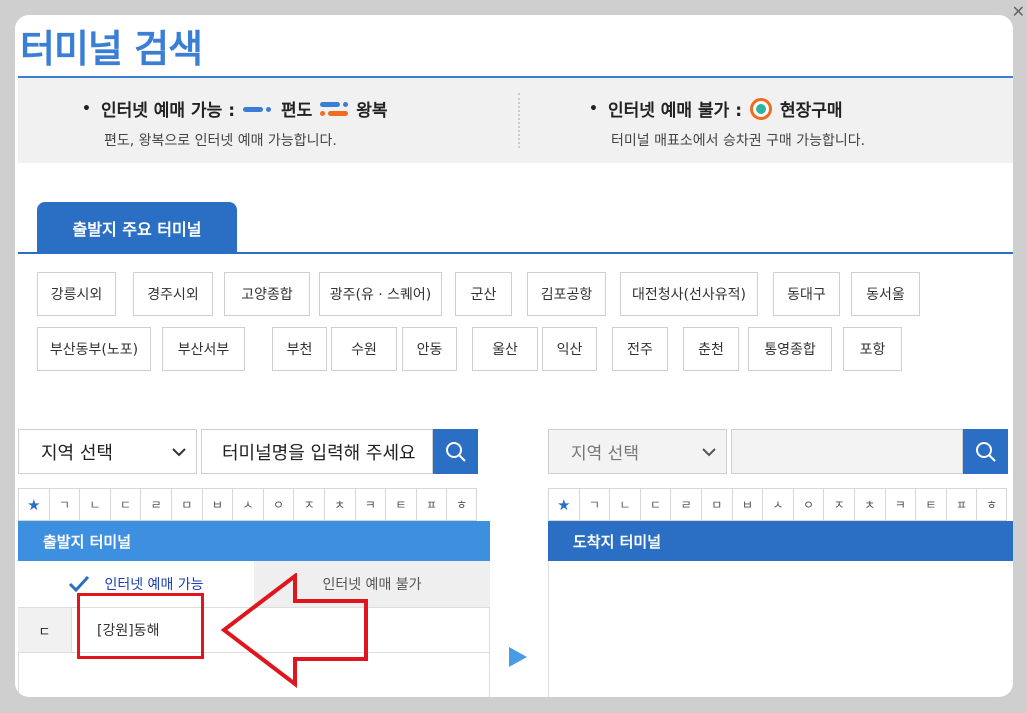 Image resolution: width=1027 pixels, height=713 pixels. What do you see at coordinates (334, 109) in the screenshot?
I see `roundtrip-icon` at bounding box center [334, 109].